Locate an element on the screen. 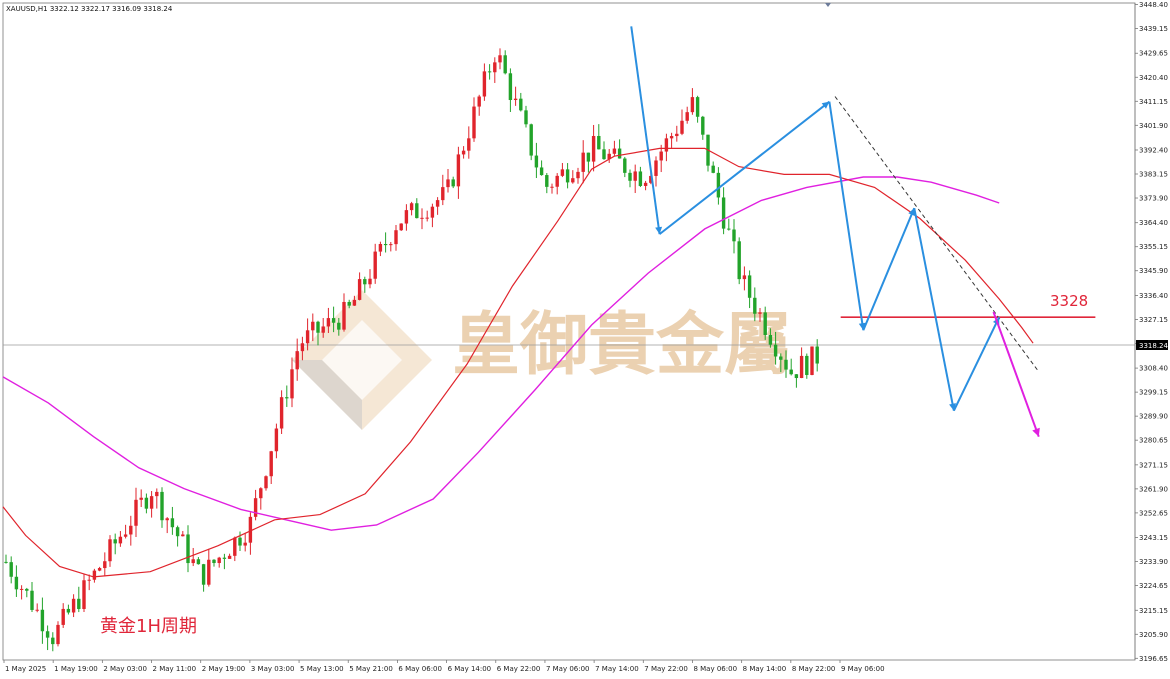 This screenshot has height=679, width=1170. price-tick-label: 3299.15 is located at coordinates (1153, 393).